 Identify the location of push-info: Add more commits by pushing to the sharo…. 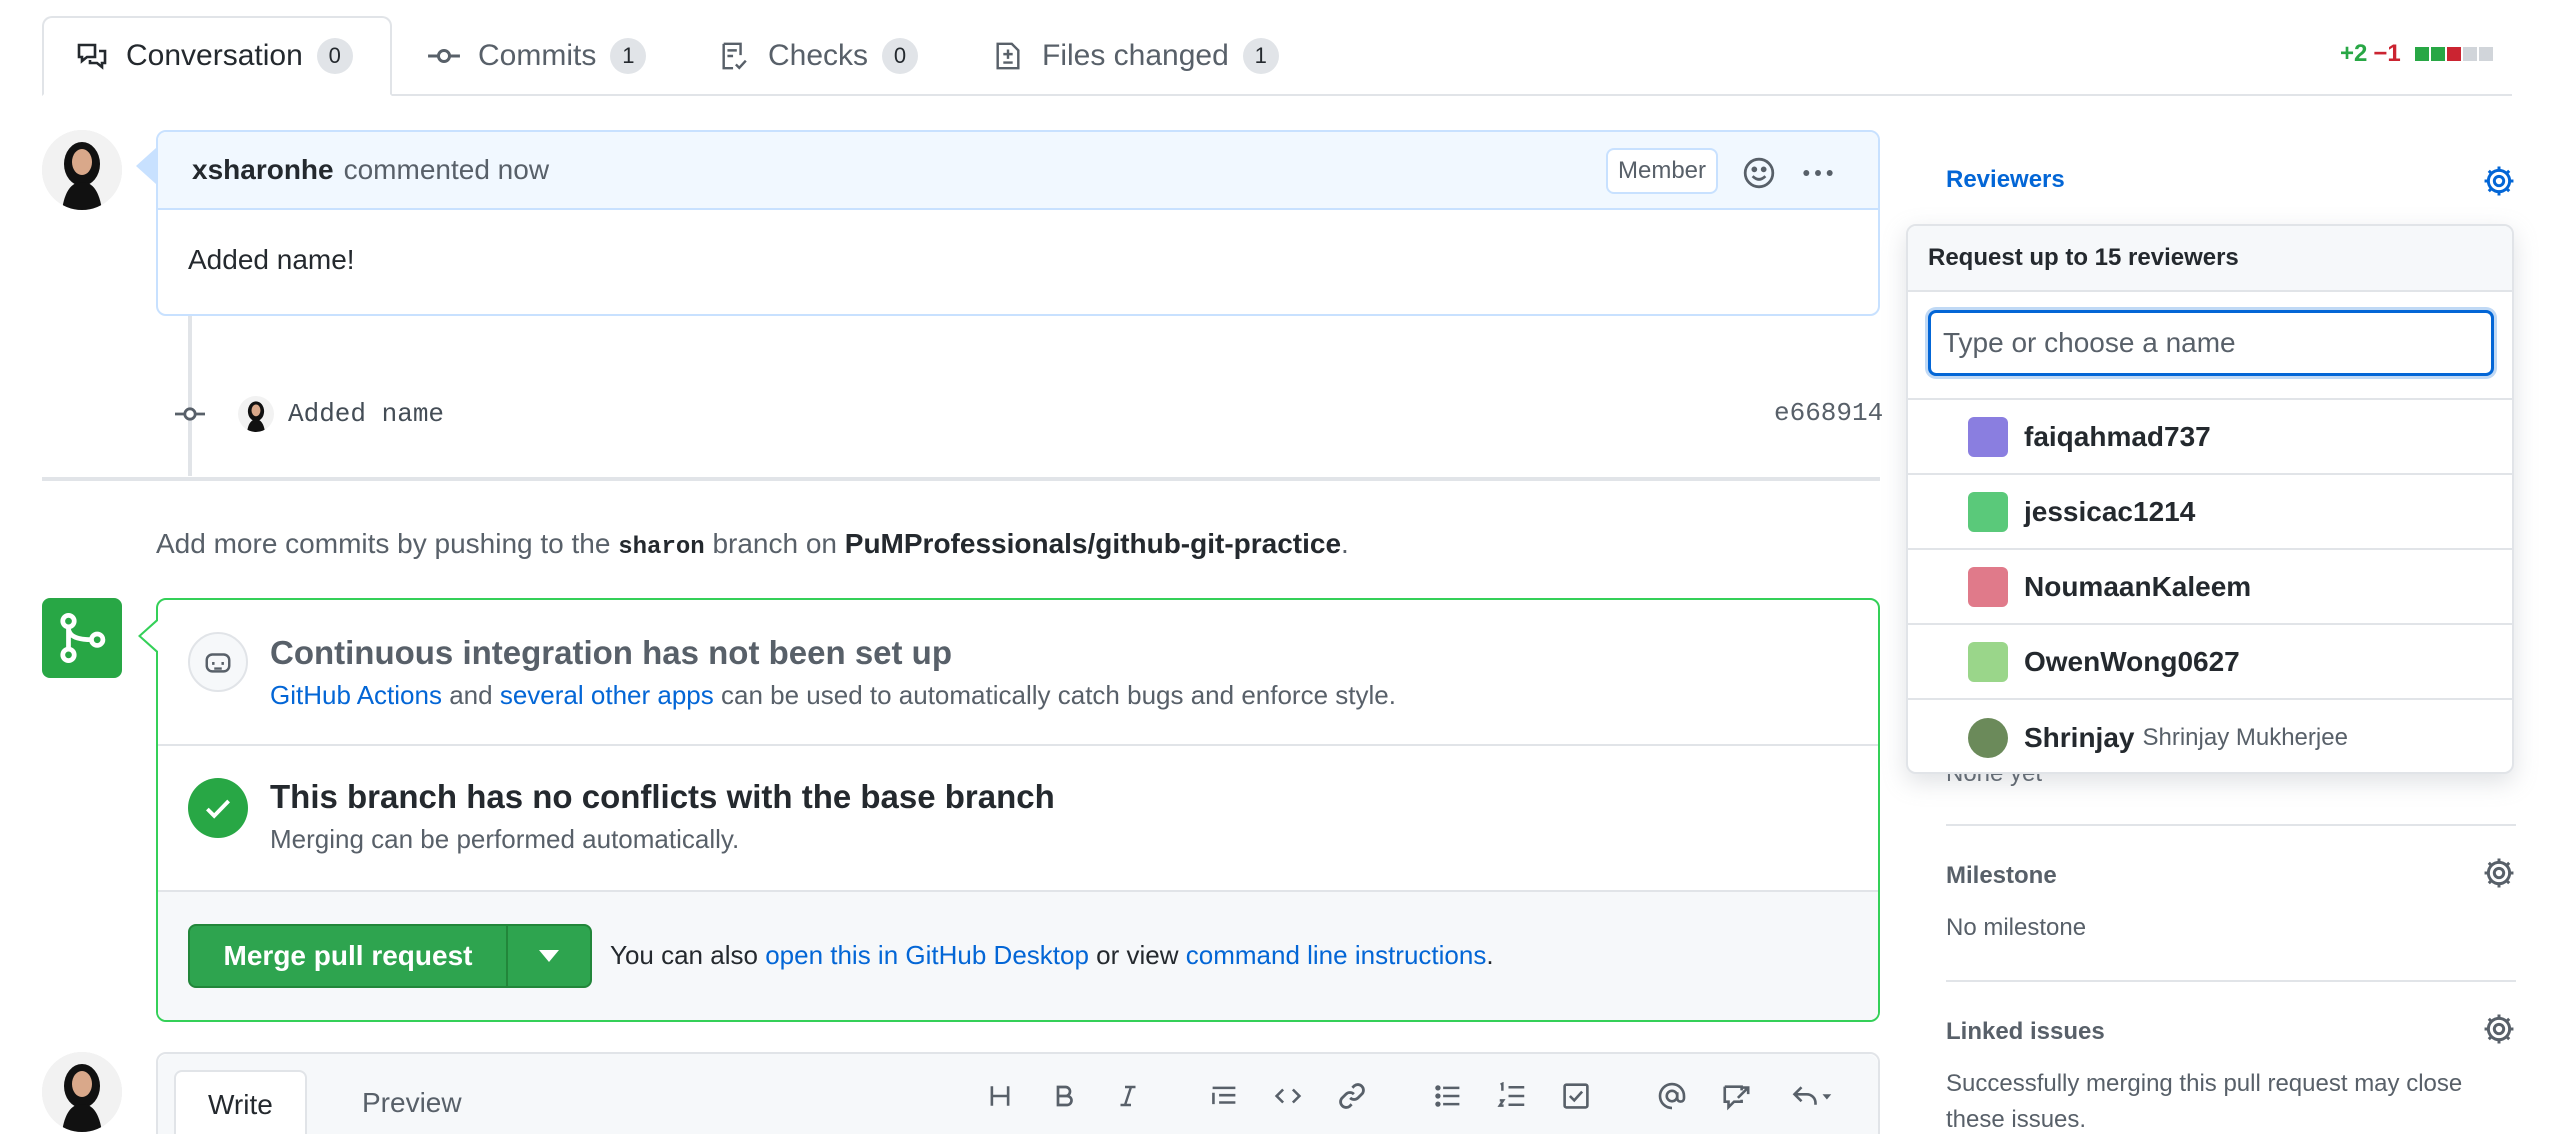
(752, 544).